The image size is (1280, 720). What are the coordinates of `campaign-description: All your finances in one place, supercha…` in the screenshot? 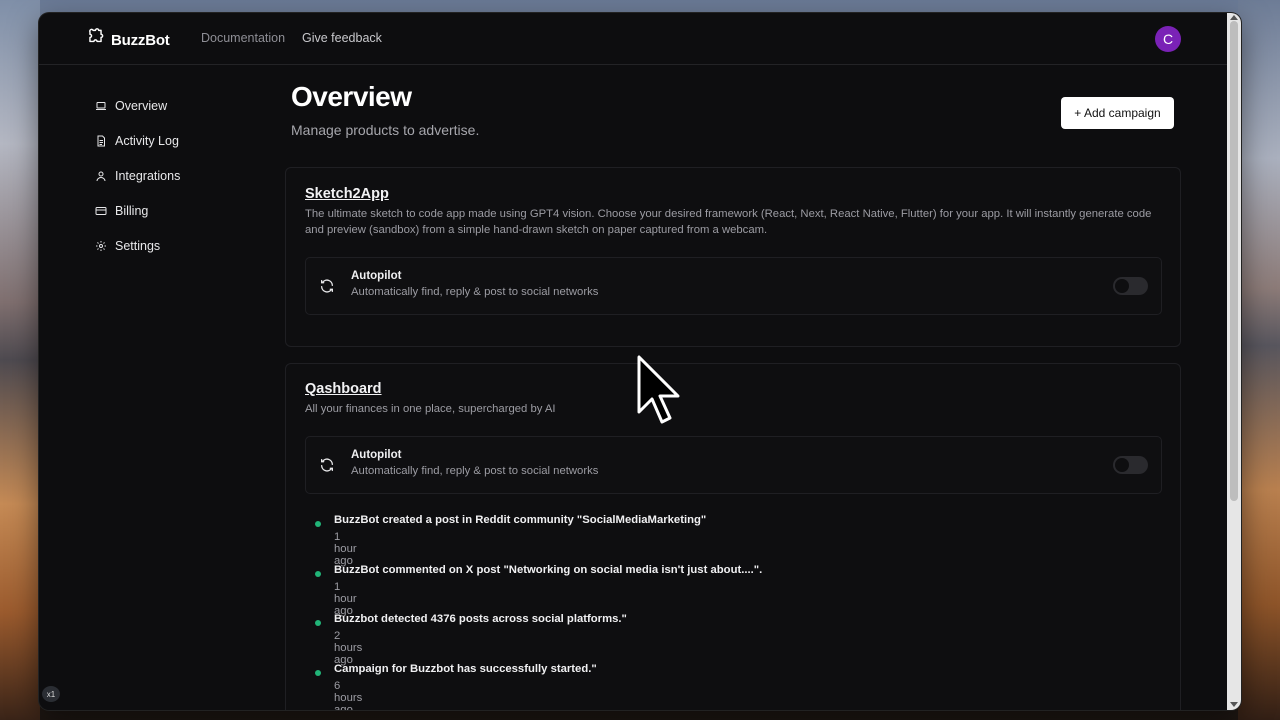 It's located at (430, 409).